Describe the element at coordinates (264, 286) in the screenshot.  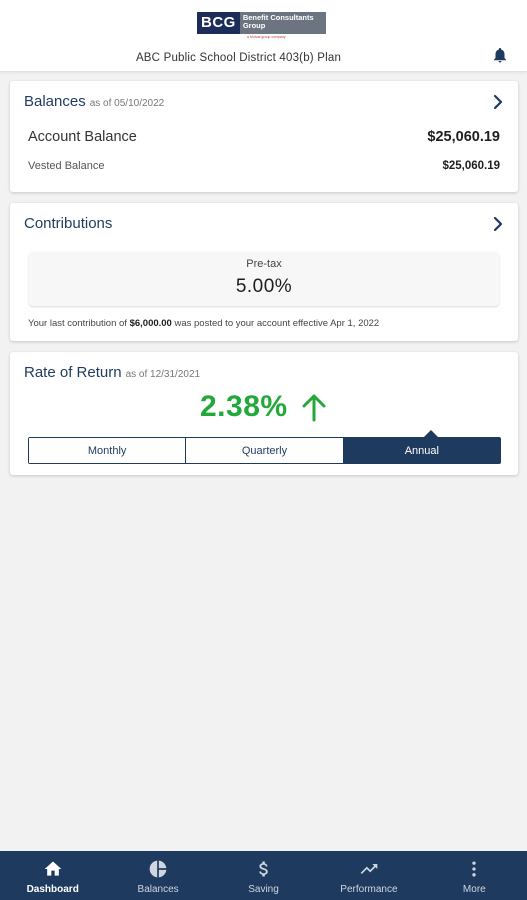
I see `pretax-value: 5.00%` at that location.